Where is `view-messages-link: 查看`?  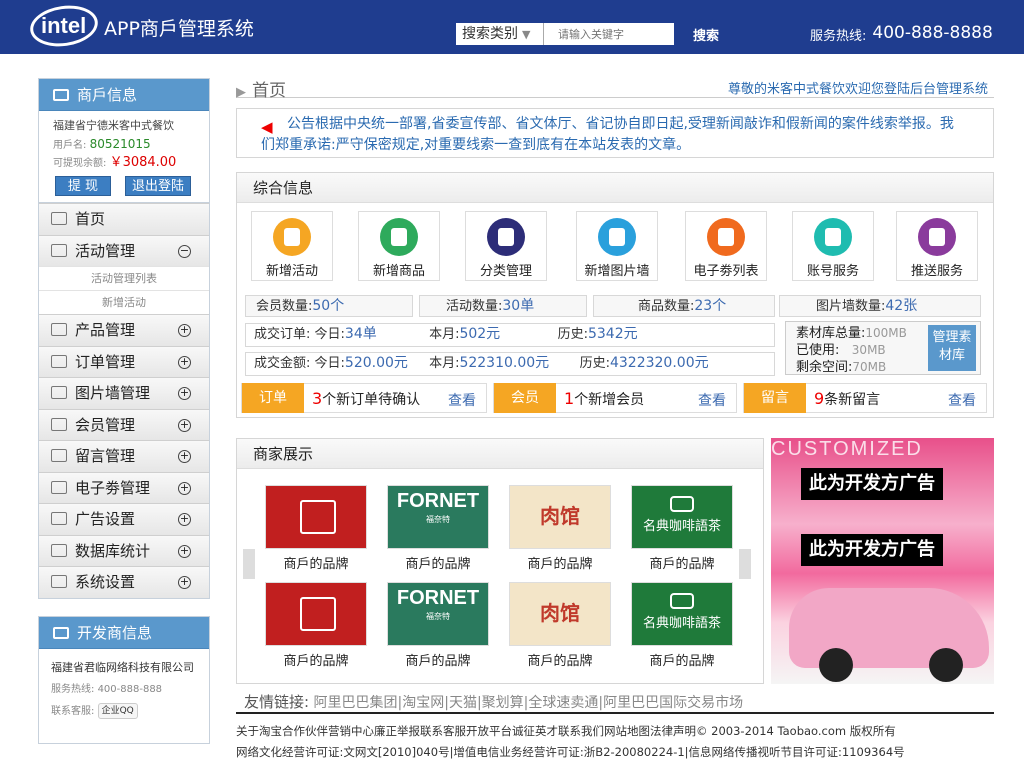 view-messages-link: 查看 is located at coordinates (962, 400).